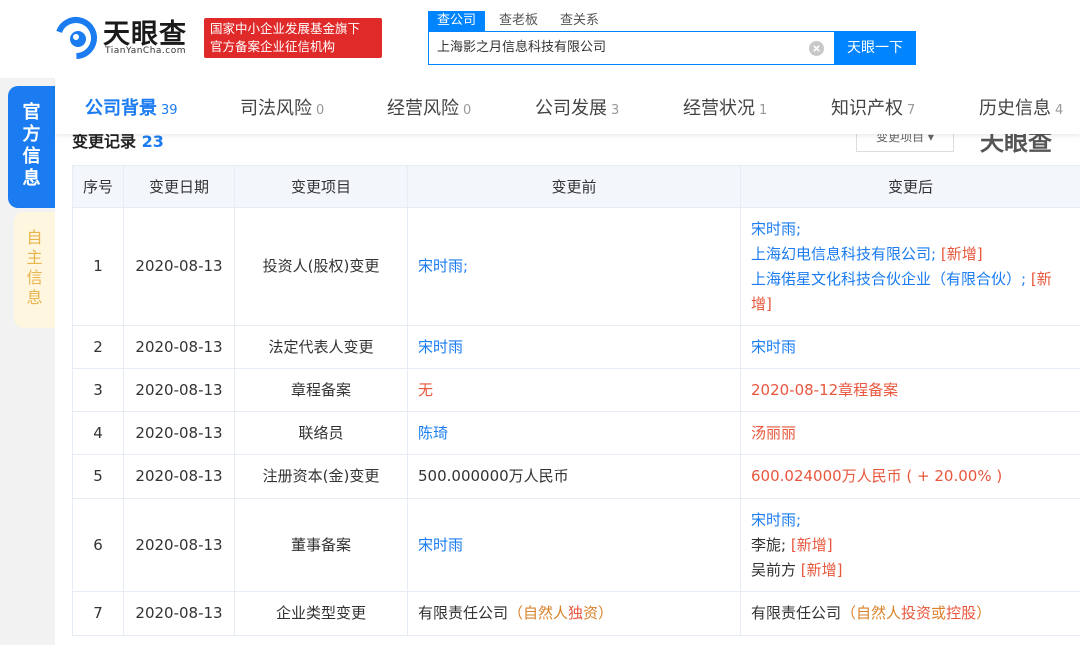 This screenshot has width=1080, height=645. Describe the element at coordinates (761, 303) in the screenshot. I see `new-tag: 增]` at that location.